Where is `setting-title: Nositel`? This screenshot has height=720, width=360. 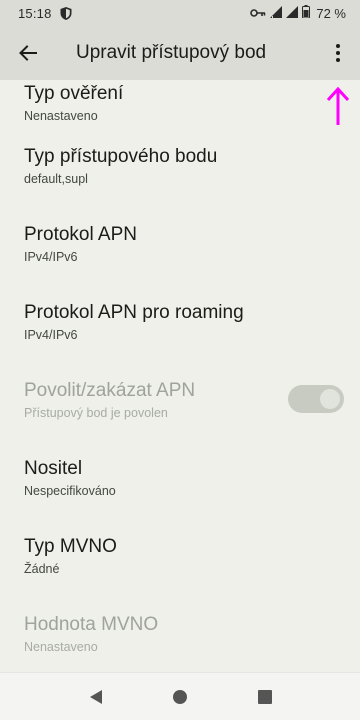 setting-title: Nositel is located at coordinates (53, 468).